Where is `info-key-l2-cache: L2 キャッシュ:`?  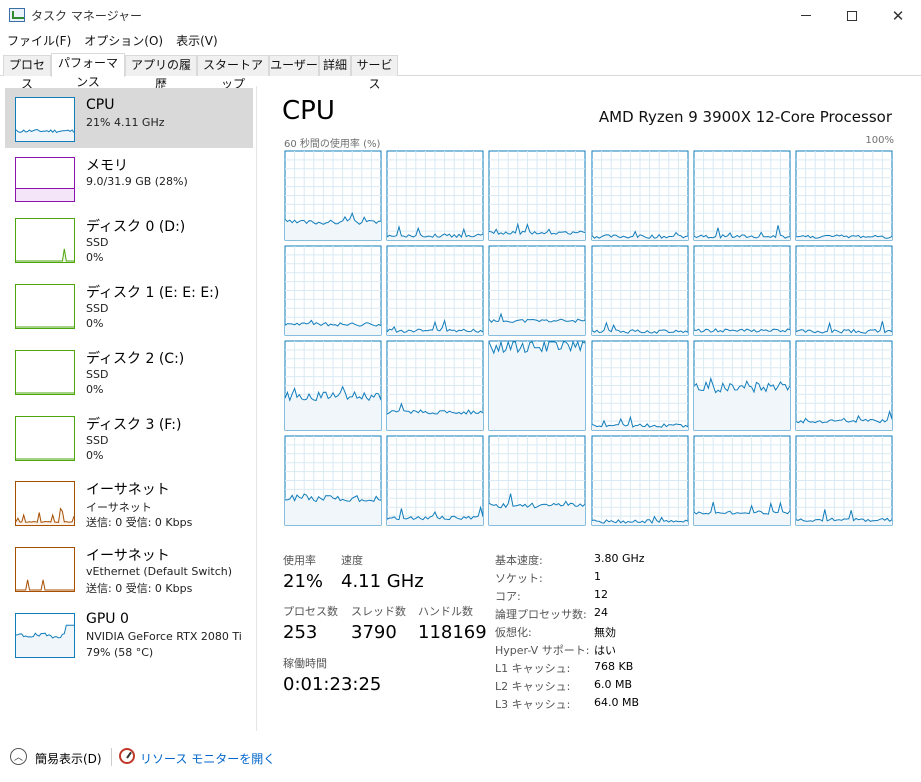 info-key-l2-cache: L2 キャッシュ: is located at coordinates (533, 686).